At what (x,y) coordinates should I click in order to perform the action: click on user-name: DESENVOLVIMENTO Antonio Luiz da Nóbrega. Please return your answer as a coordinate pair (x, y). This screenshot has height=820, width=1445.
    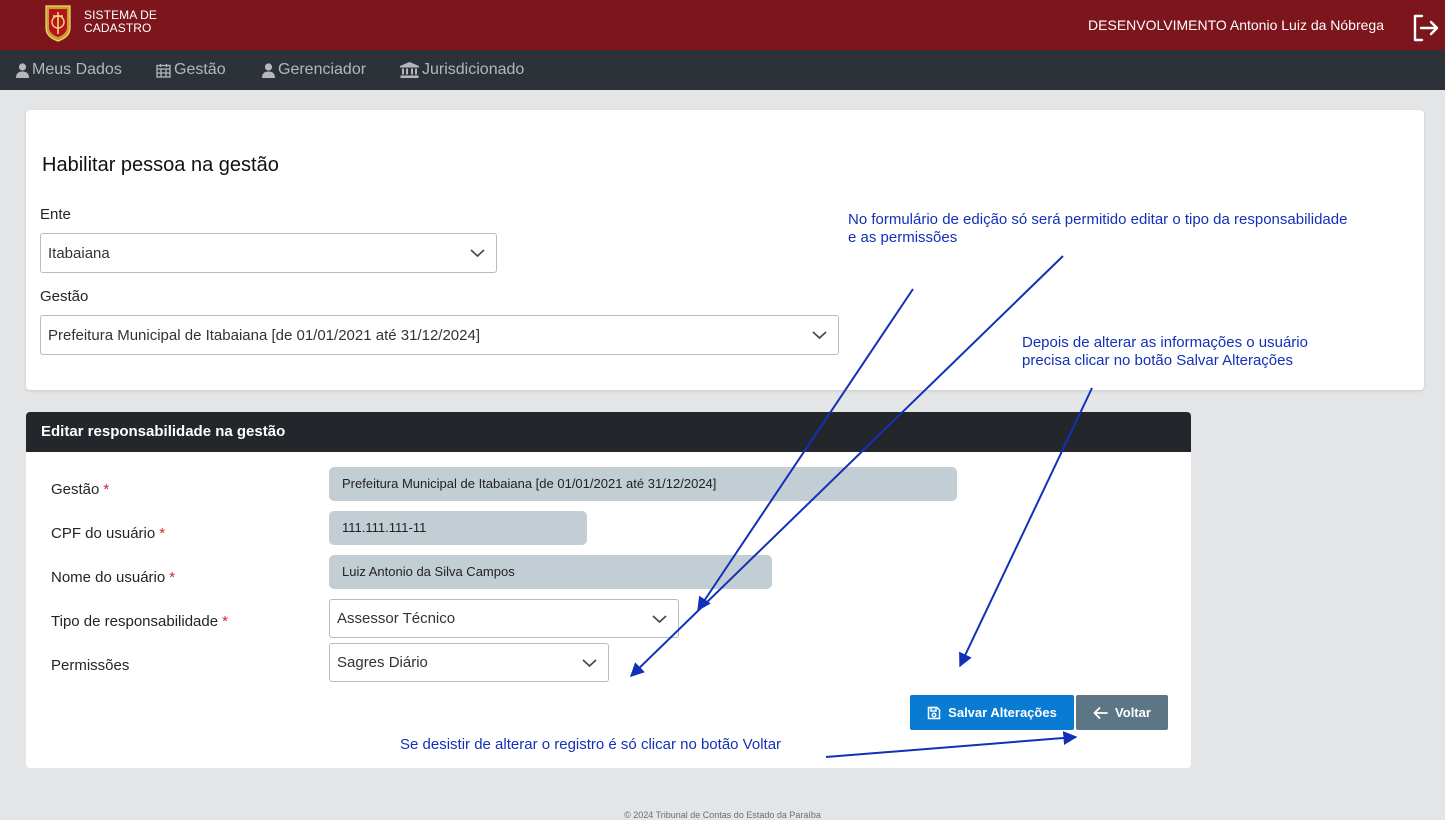
    Looking at the image, I should click on (1236, 25).